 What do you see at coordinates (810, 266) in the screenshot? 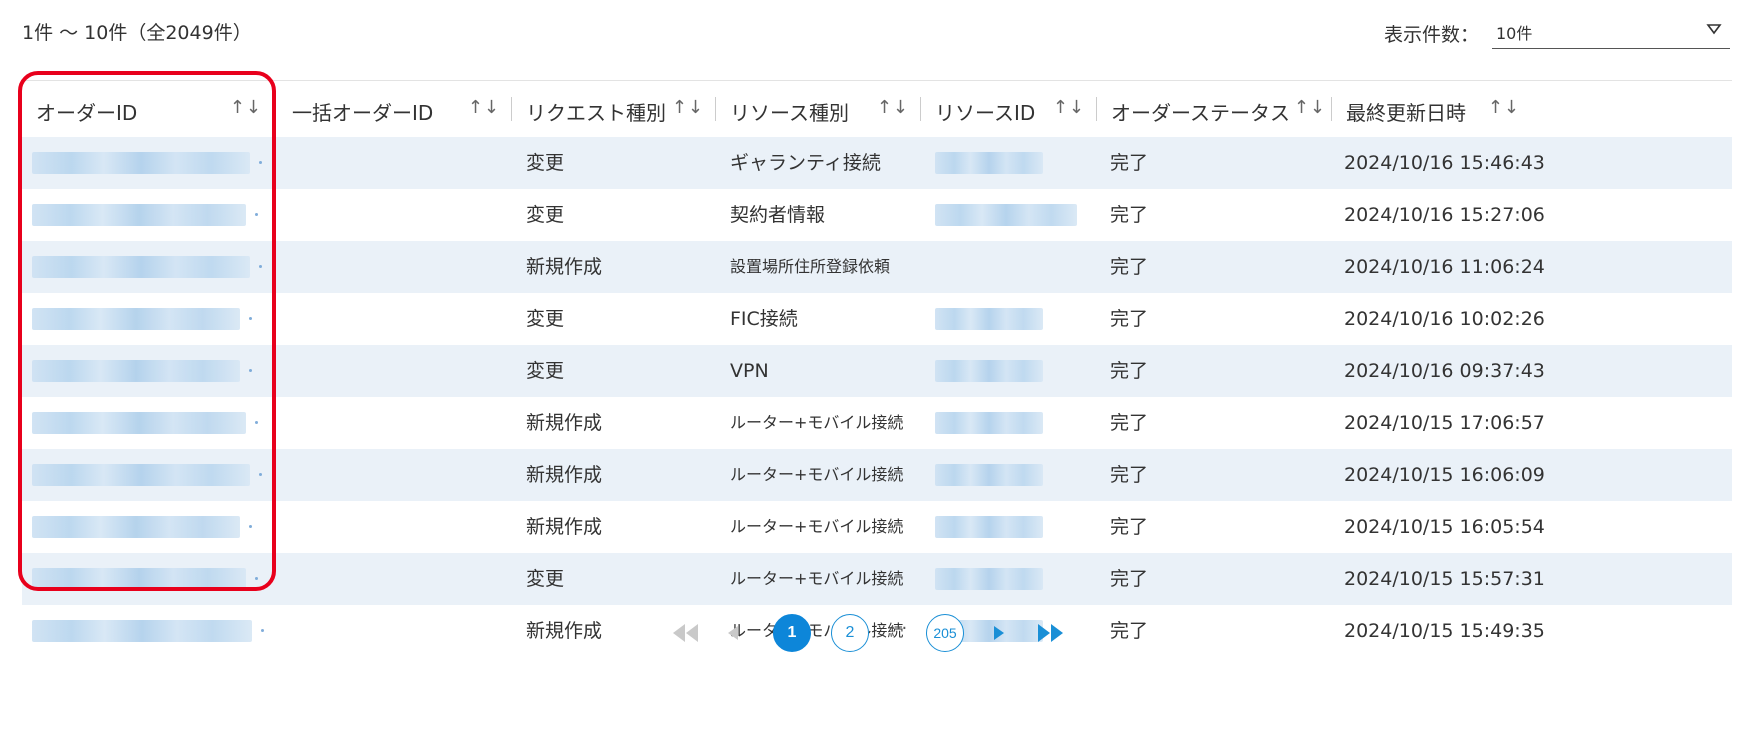
I see `resource-type-cell: 設置場所住所登録依頼` at bounding box center [810, 266].